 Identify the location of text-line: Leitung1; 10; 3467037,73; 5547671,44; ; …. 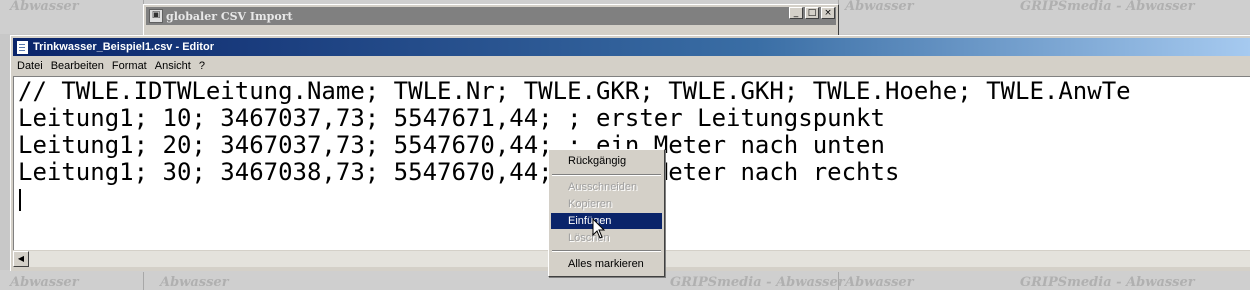
(451, 118).